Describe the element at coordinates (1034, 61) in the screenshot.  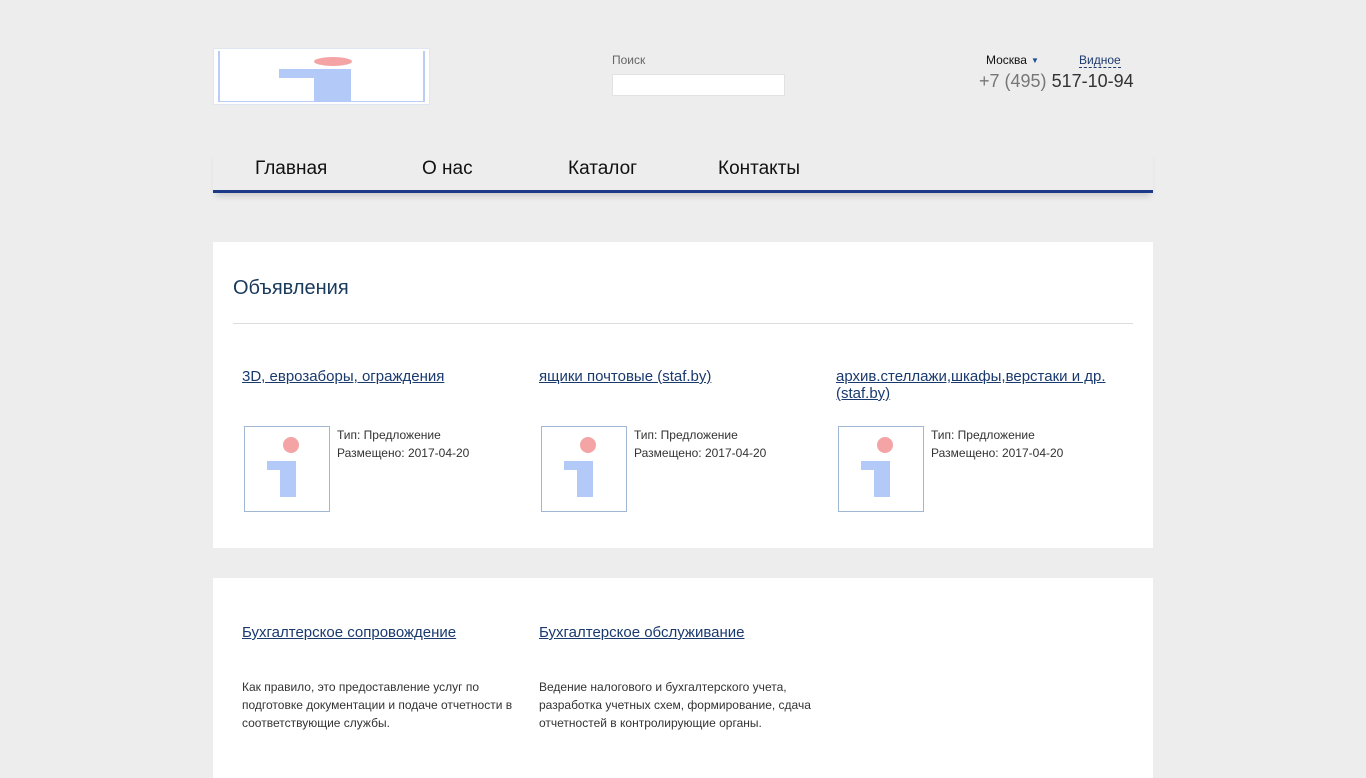
I see `caret-down-icon: ▼` at that location.